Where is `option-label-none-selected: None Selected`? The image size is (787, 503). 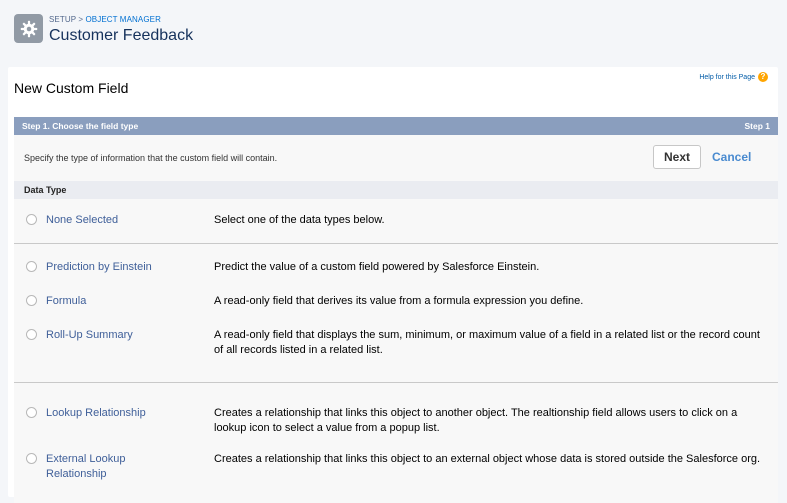 option-label-none-selected: None Selected is located at coordinates (116, 220).